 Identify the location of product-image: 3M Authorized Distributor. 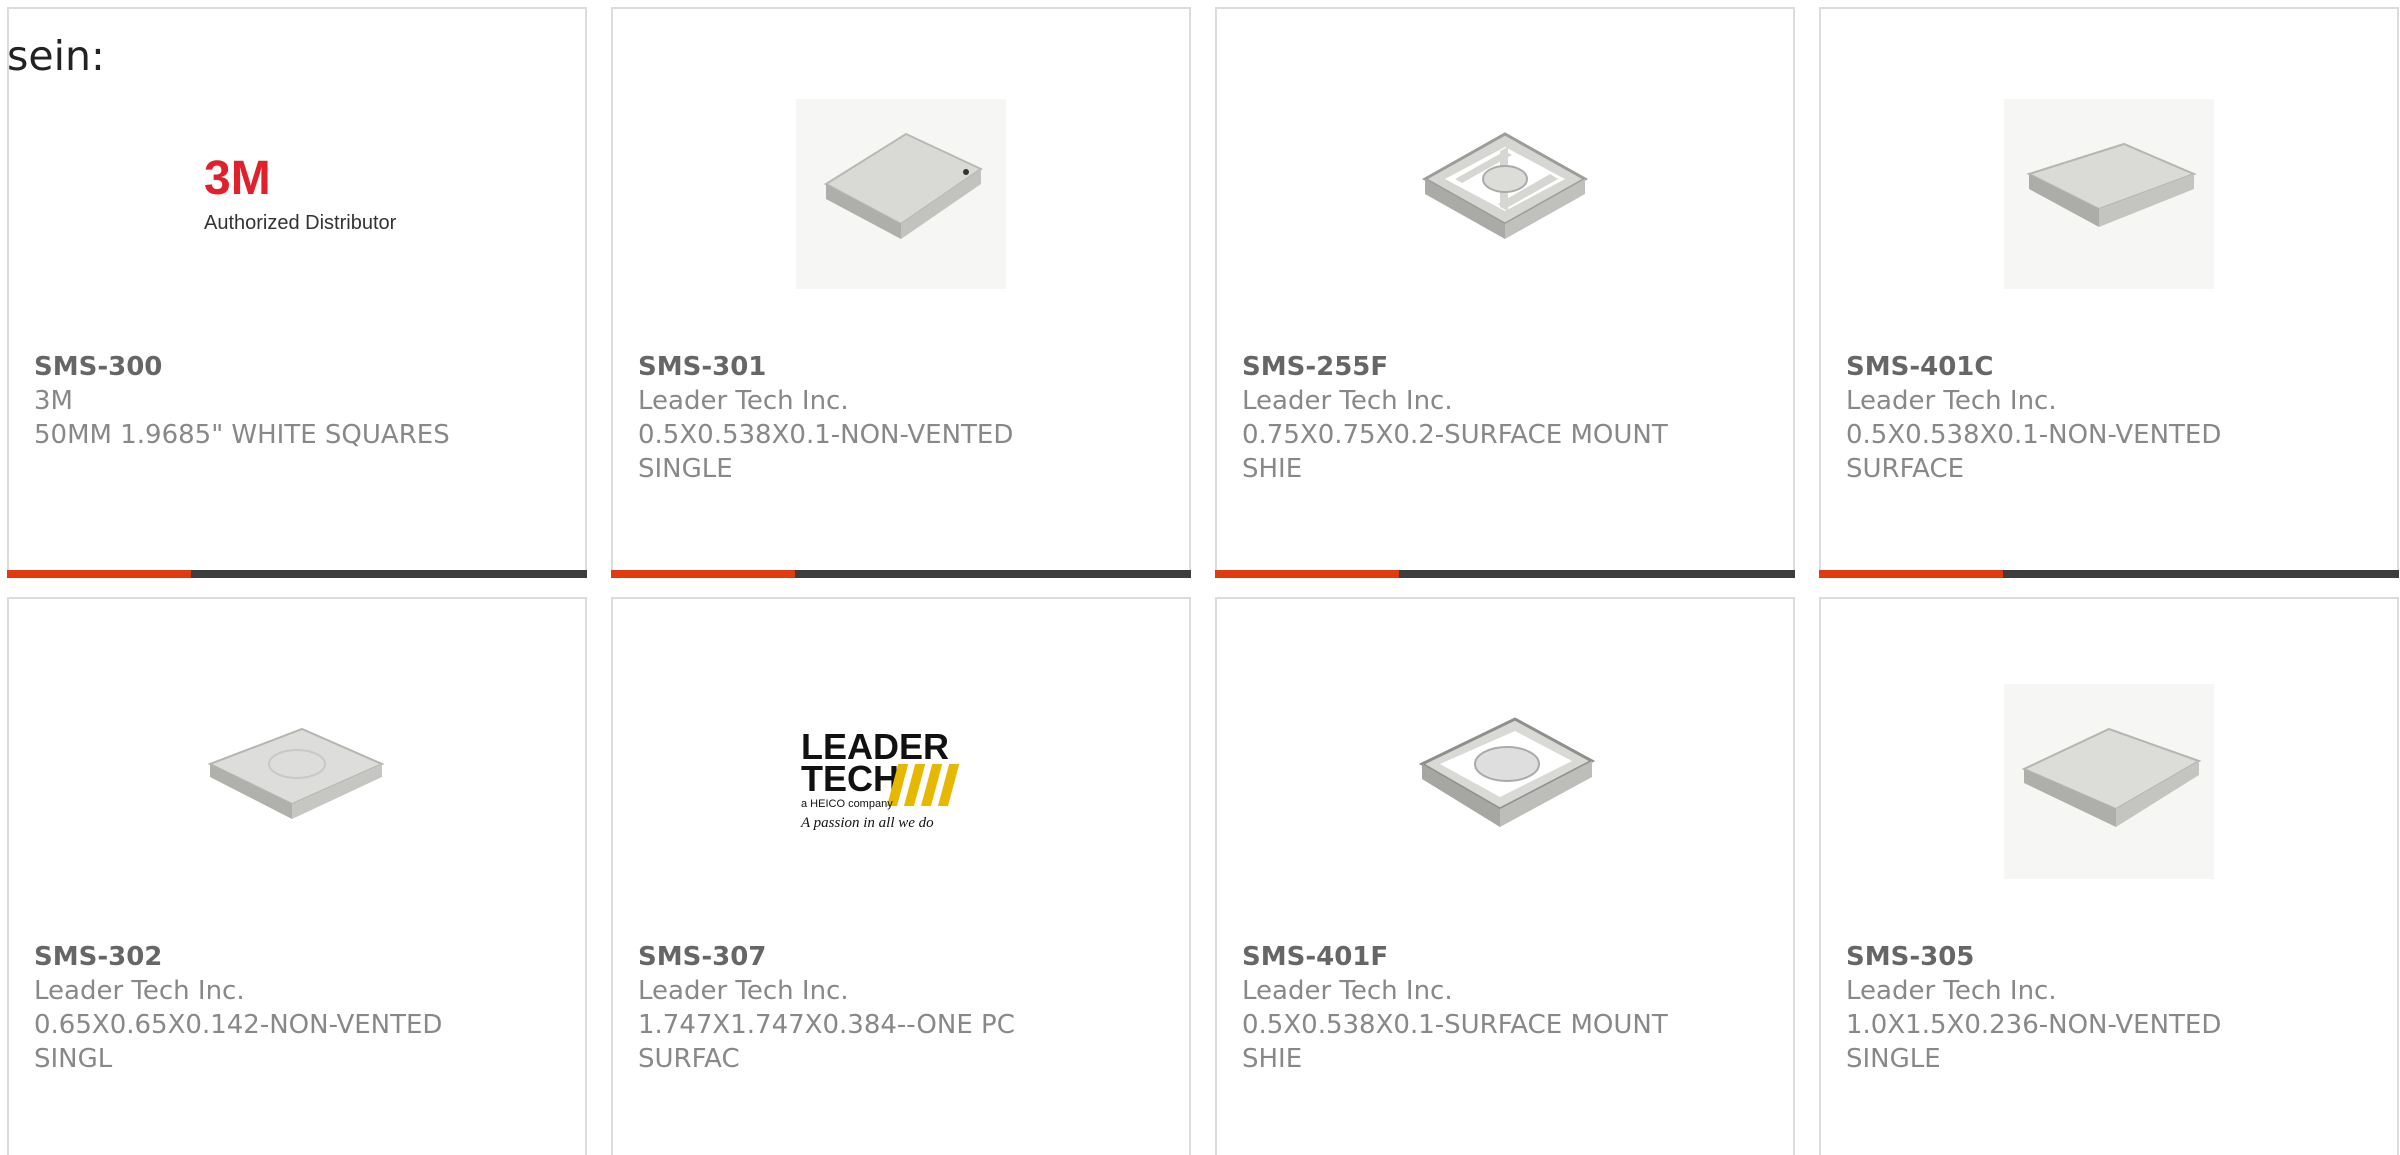
(297, 189).